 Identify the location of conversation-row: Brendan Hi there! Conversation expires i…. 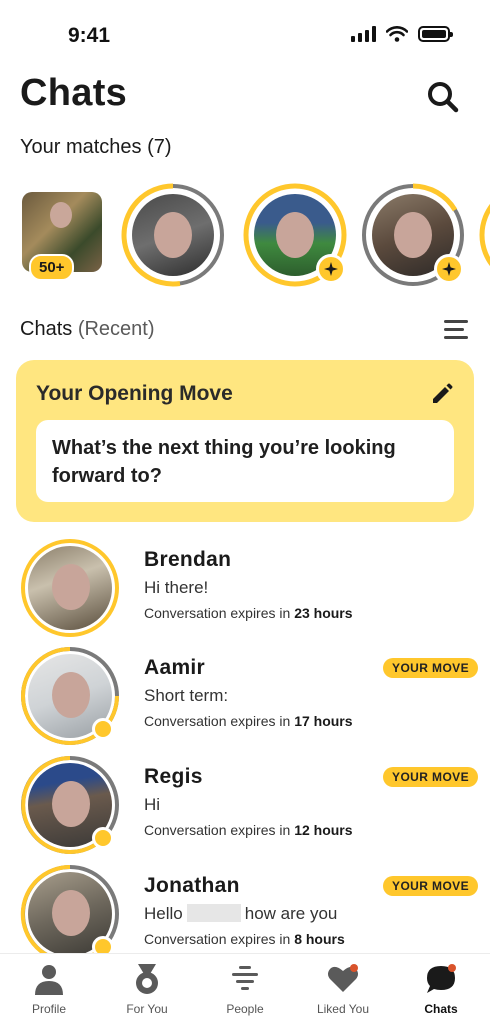
(245, 588).